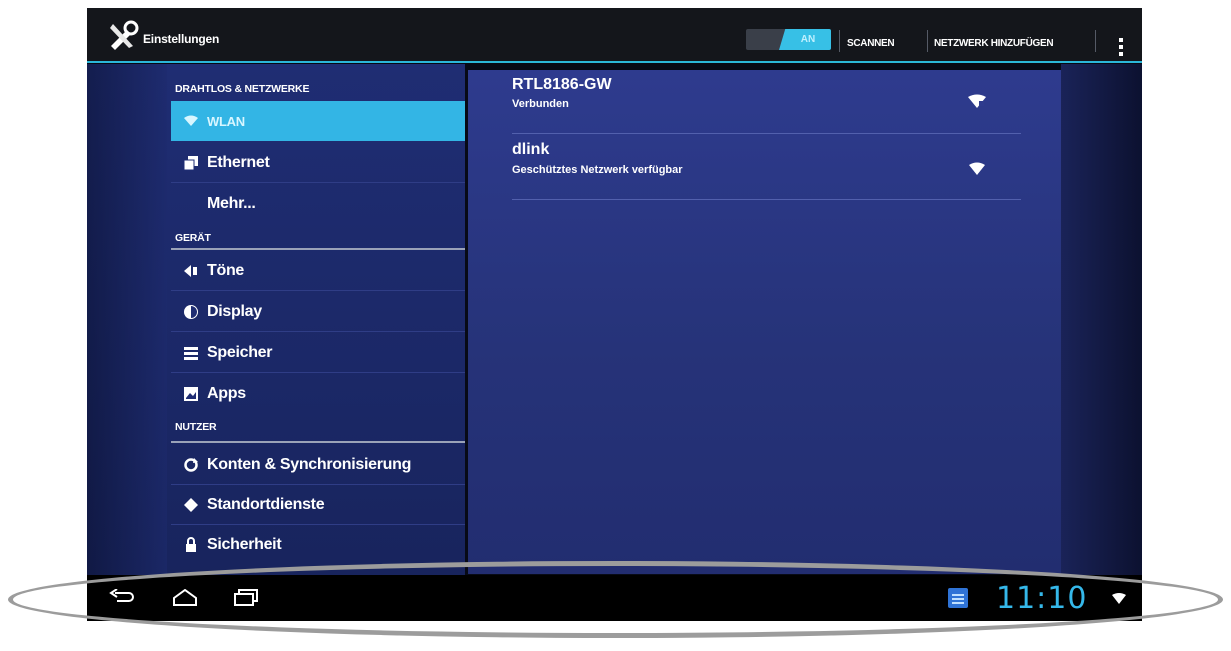  I want to click on location-icon, so click(191, 505).